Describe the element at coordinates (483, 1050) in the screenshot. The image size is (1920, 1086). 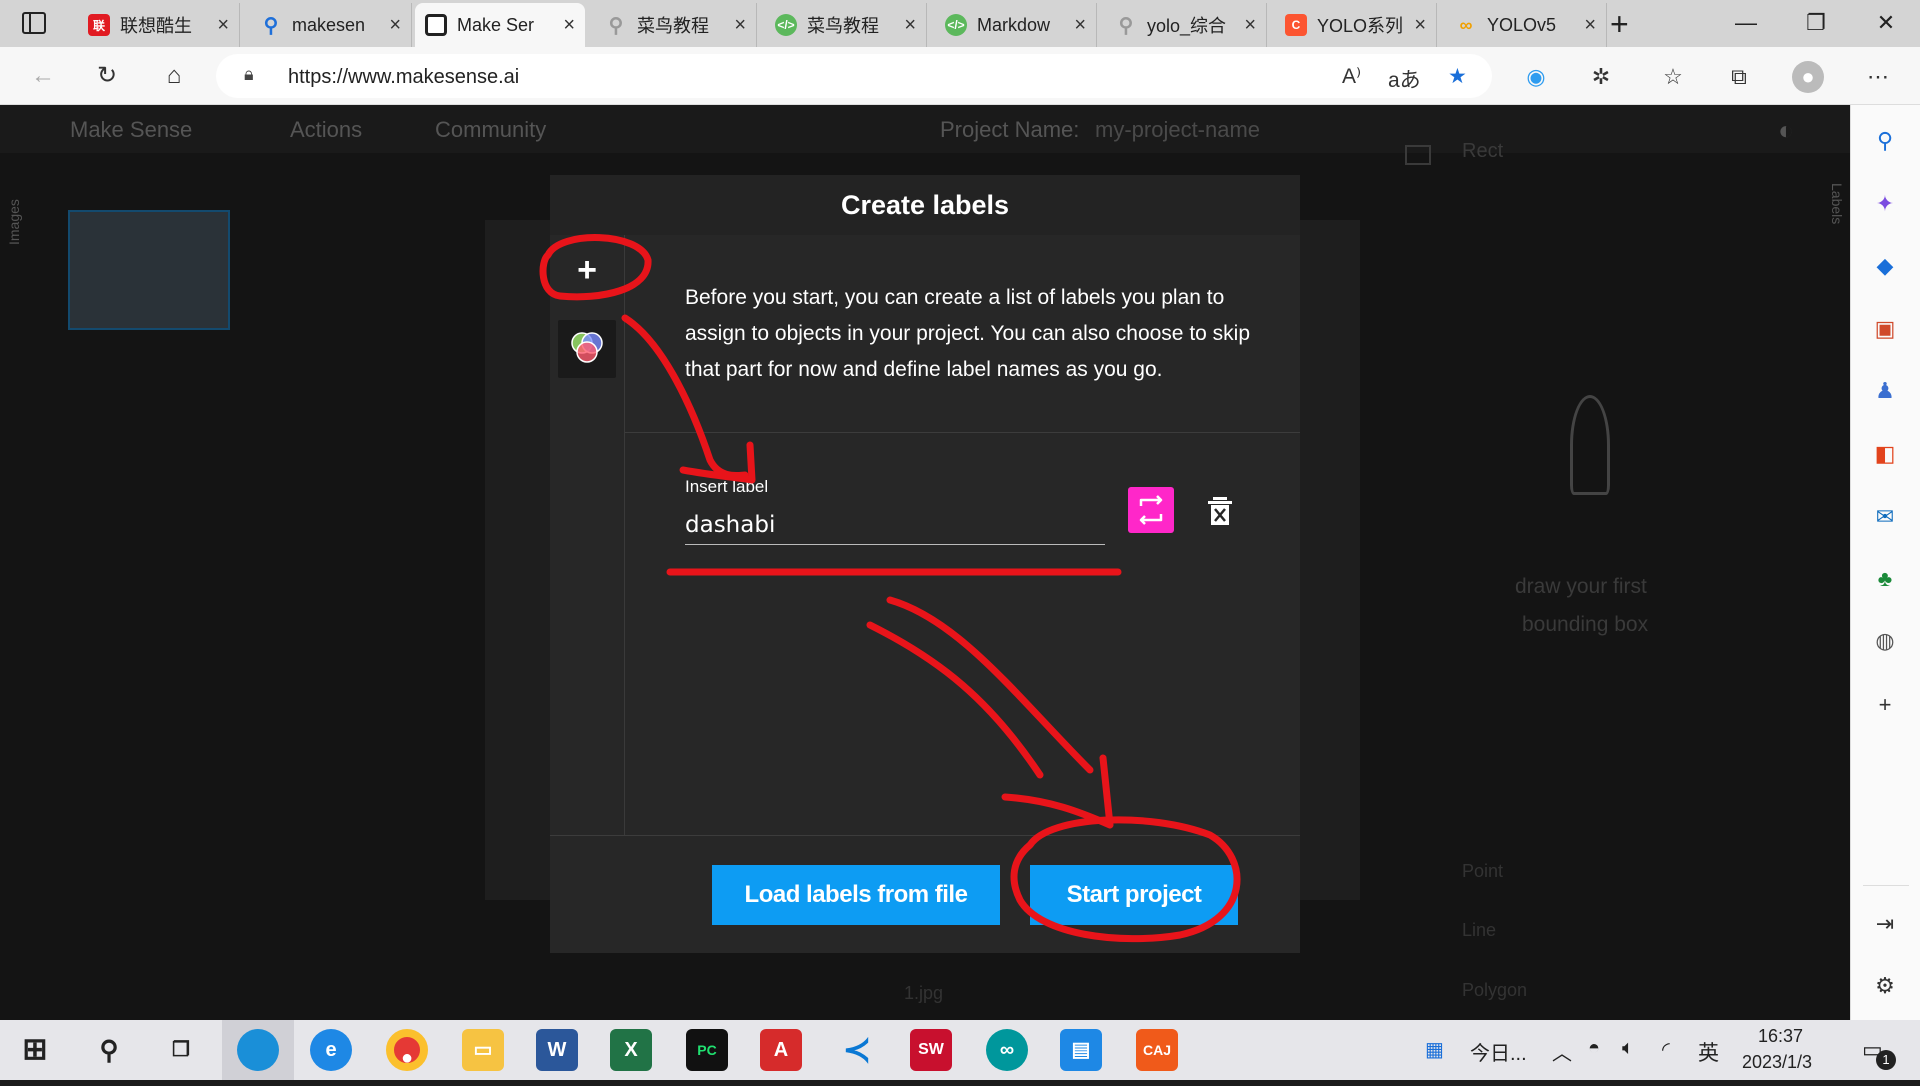
I see `file-explorer-icon: ▭` at that location.